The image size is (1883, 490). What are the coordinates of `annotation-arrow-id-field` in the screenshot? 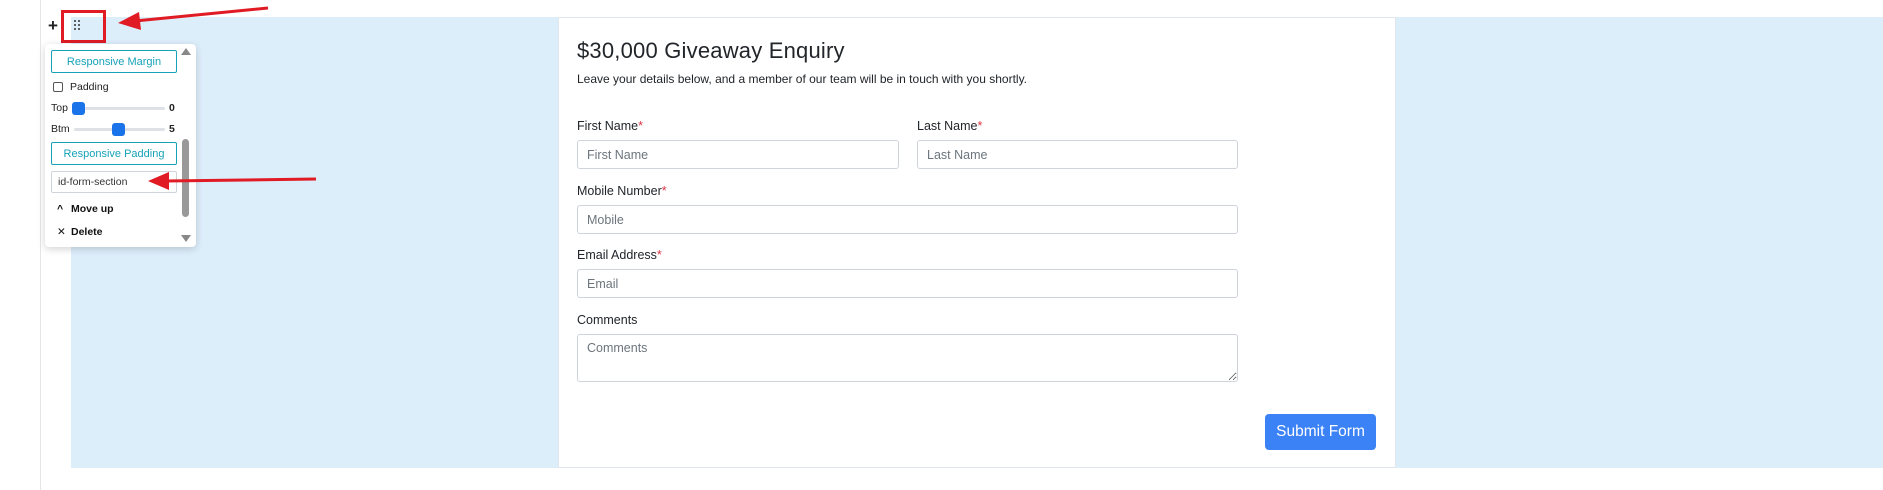 It's located at (232, 181).